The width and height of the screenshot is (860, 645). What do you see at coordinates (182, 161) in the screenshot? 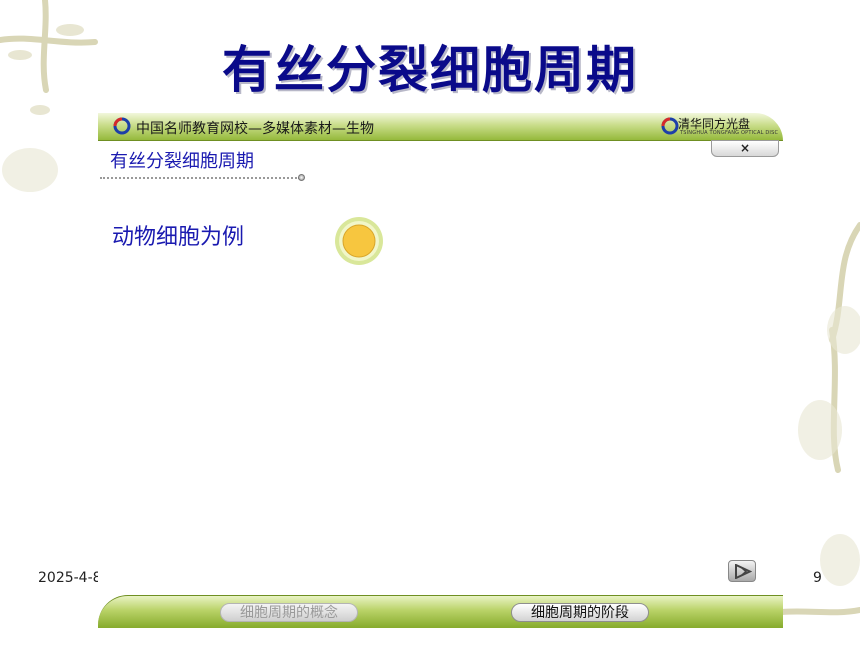
I see `section-heading: 有丝分裂细胞周期` at bounding box center [182, 161].